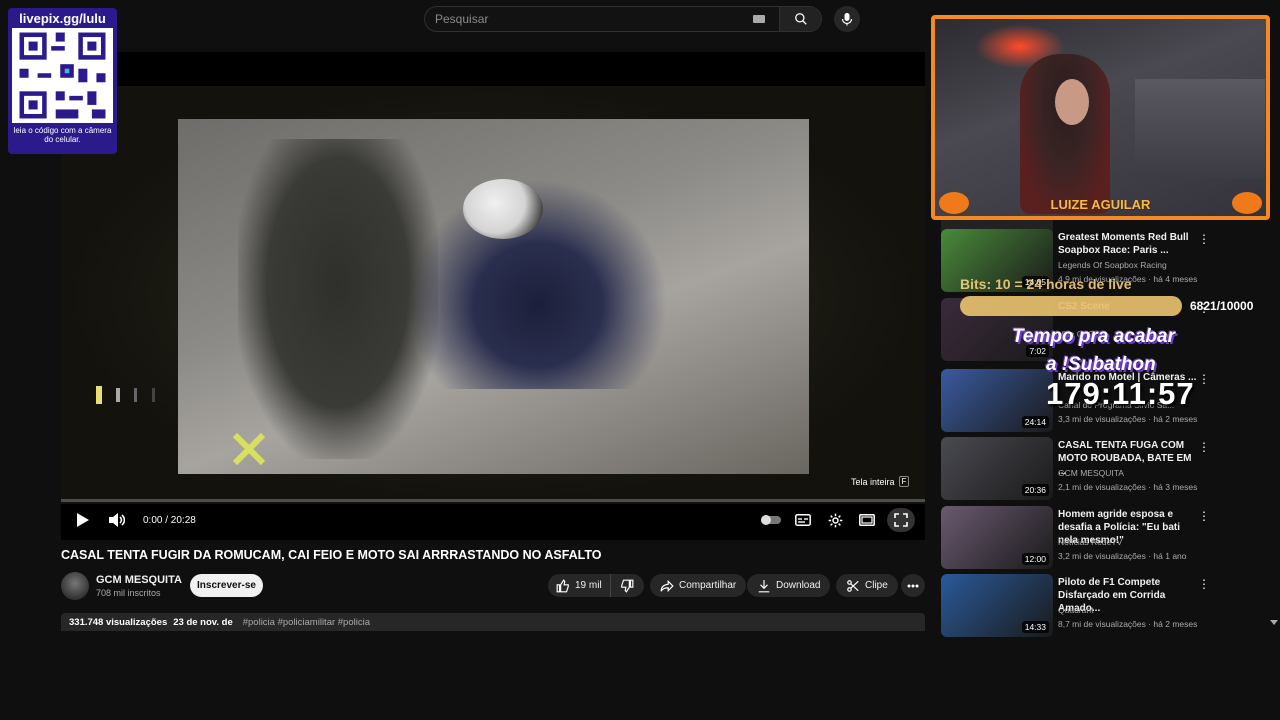 The height and width of the screenshot is (720, 1280). Describe the element at coordinates (562, 585) in the screenshot. I see `thumbs-up-icon` at that location.